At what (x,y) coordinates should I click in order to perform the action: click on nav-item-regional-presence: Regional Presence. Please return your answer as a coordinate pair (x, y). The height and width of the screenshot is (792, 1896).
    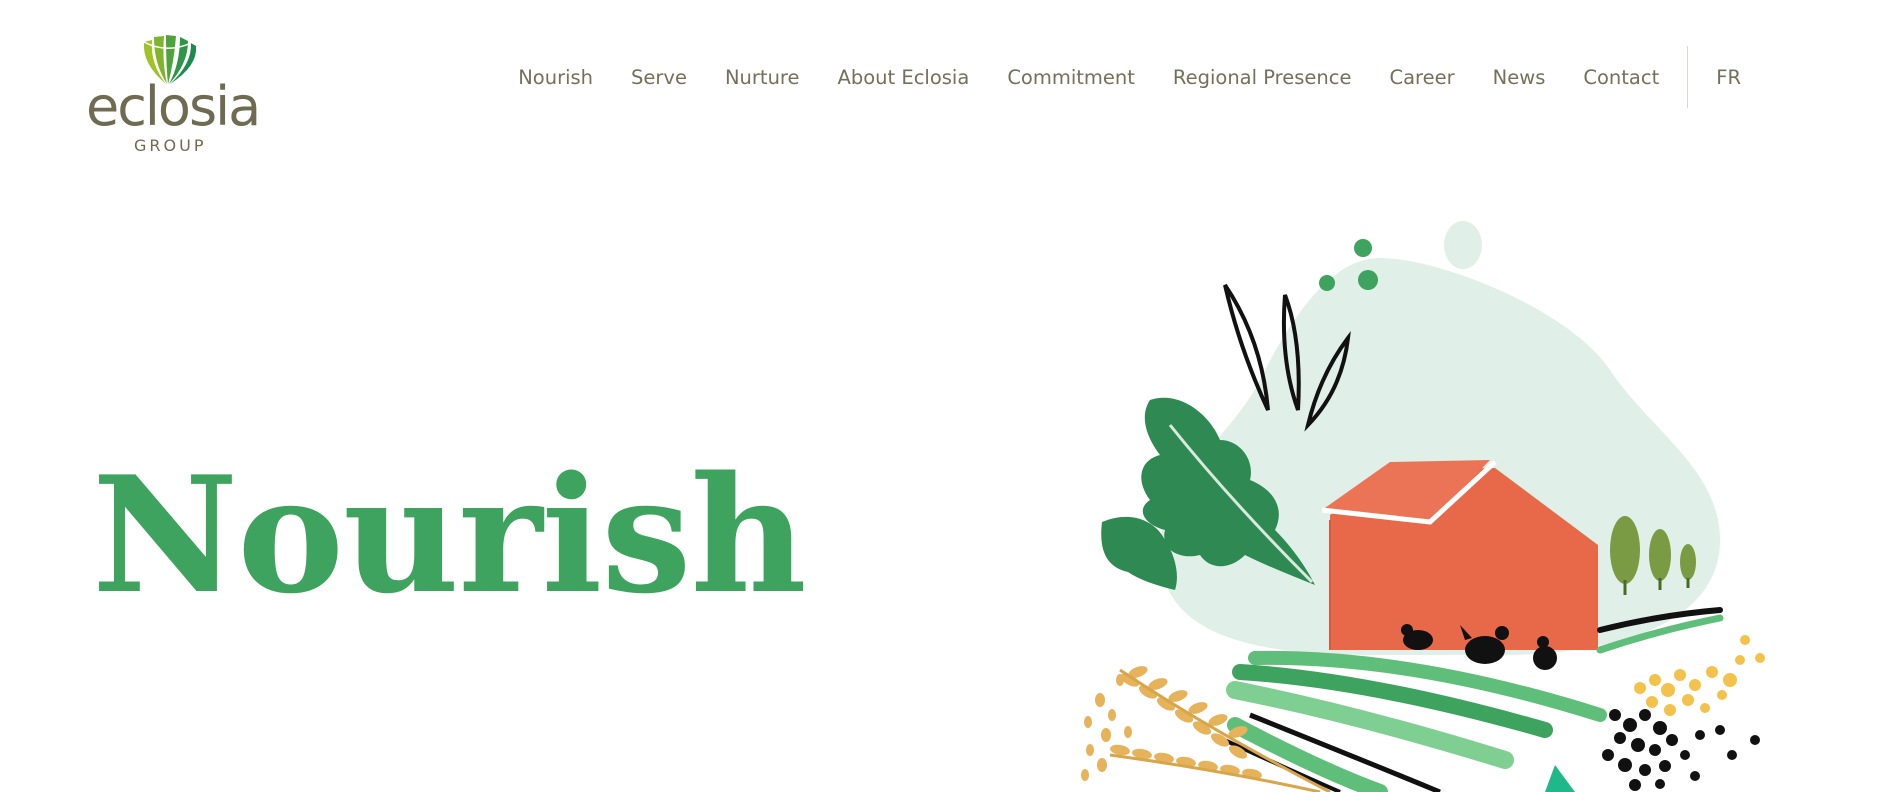
    Looking at the image, I should click on (1262, 77).